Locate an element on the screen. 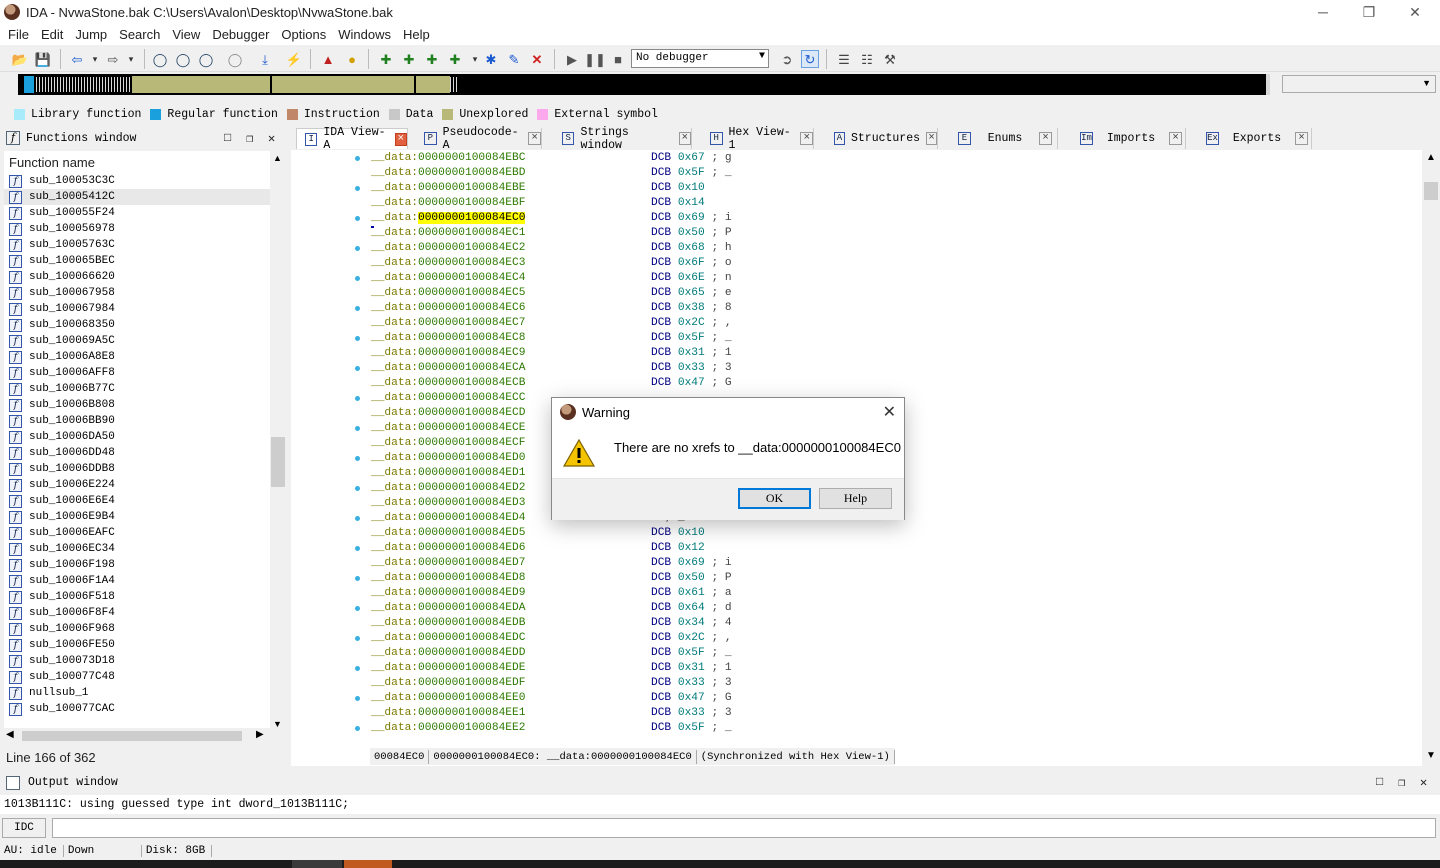  float-pane-icon: ❐ is located at coordinates (249, 138).